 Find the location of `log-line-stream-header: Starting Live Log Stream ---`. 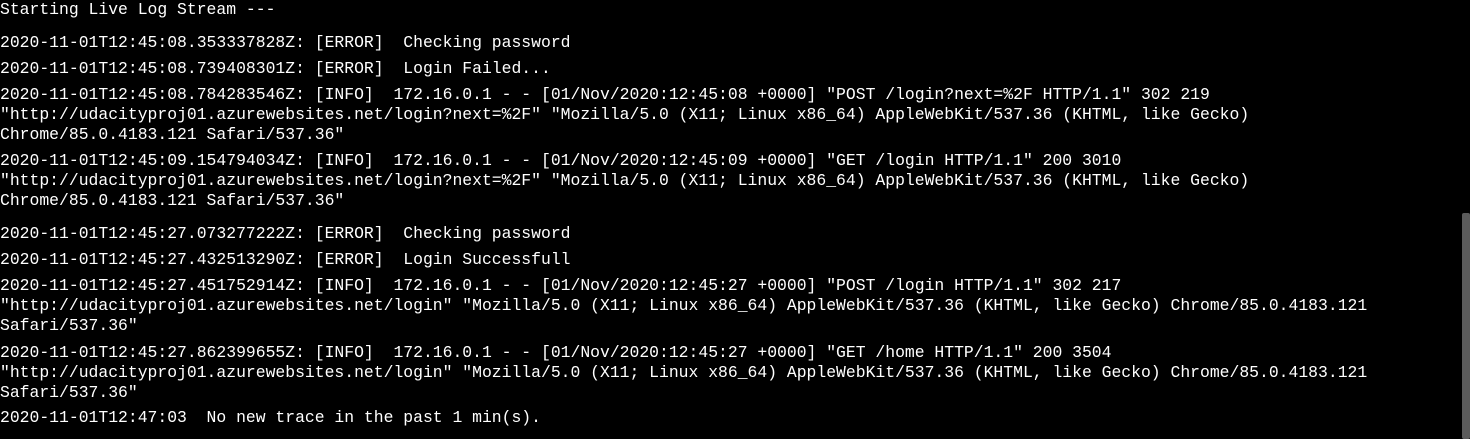

log-line-stream-header: Starting Live Log Stream --- is located at coordinates (138, 9).